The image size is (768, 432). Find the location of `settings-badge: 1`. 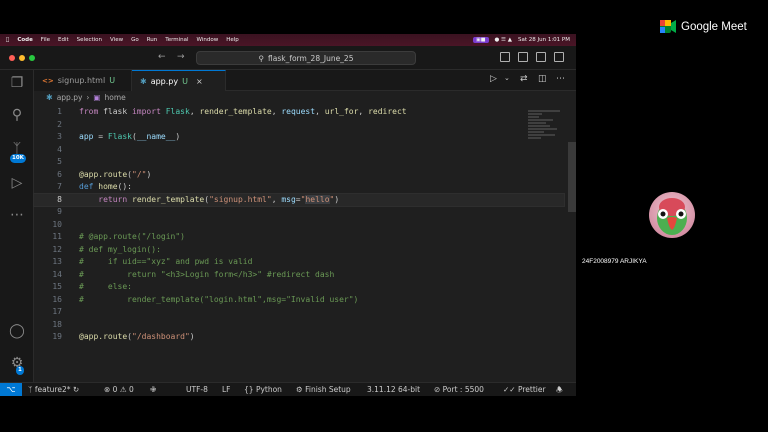

settings-badge: 1 is located at coordinates (20, 370).